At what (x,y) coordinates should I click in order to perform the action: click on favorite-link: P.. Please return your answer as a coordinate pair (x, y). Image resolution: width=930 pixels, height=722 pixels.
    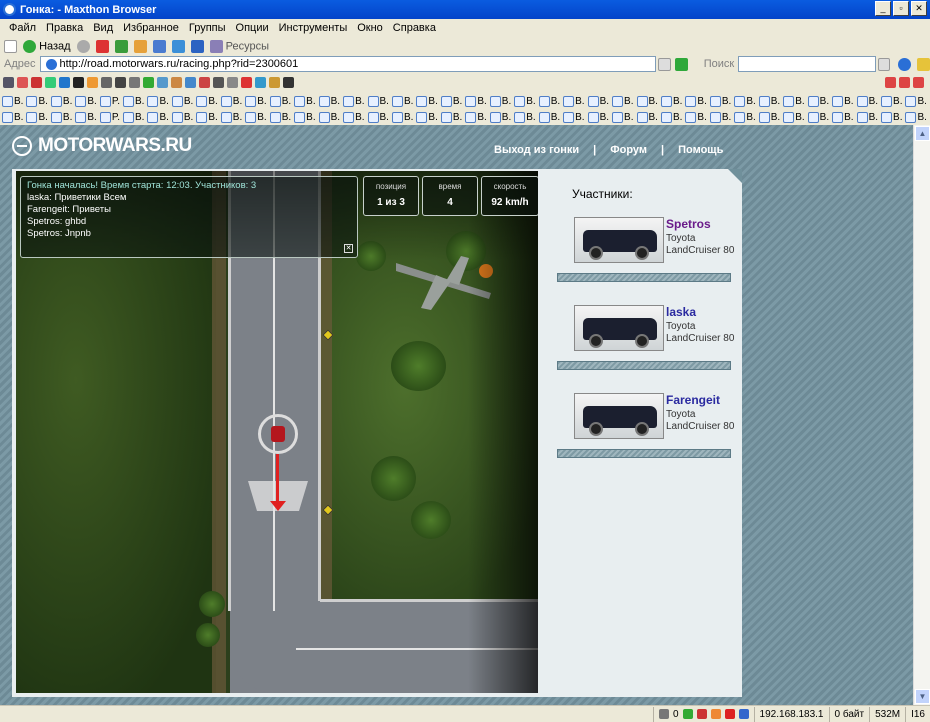
    Looking at the image, I should click on (109, 101).